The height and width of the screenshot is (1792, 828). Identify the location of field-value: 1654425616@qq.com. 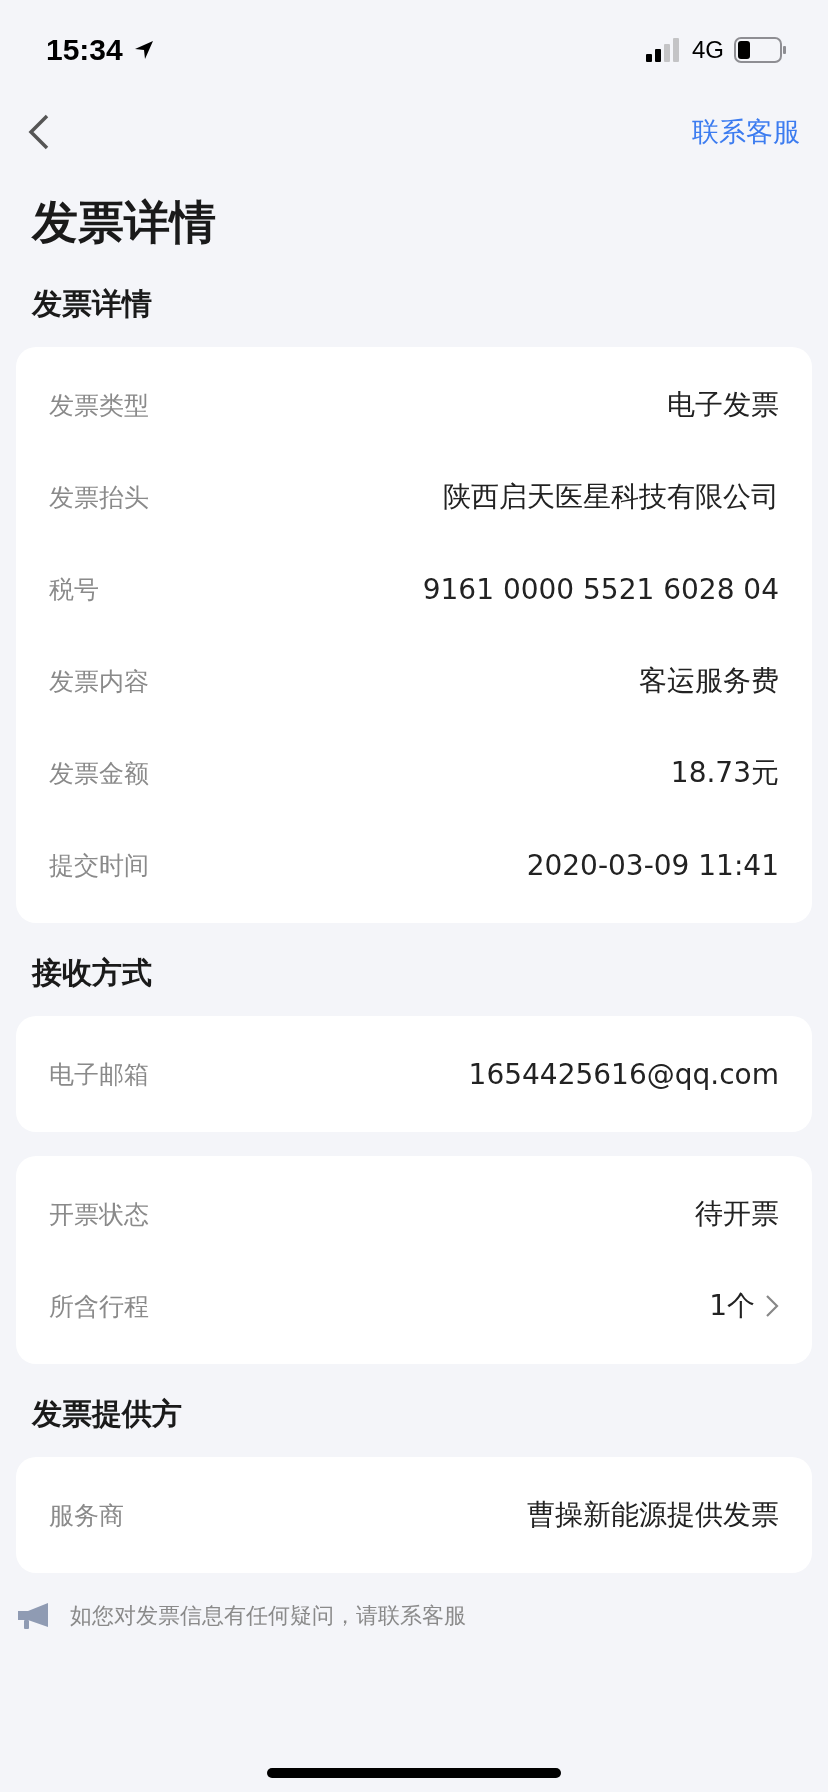
(623, 1074).